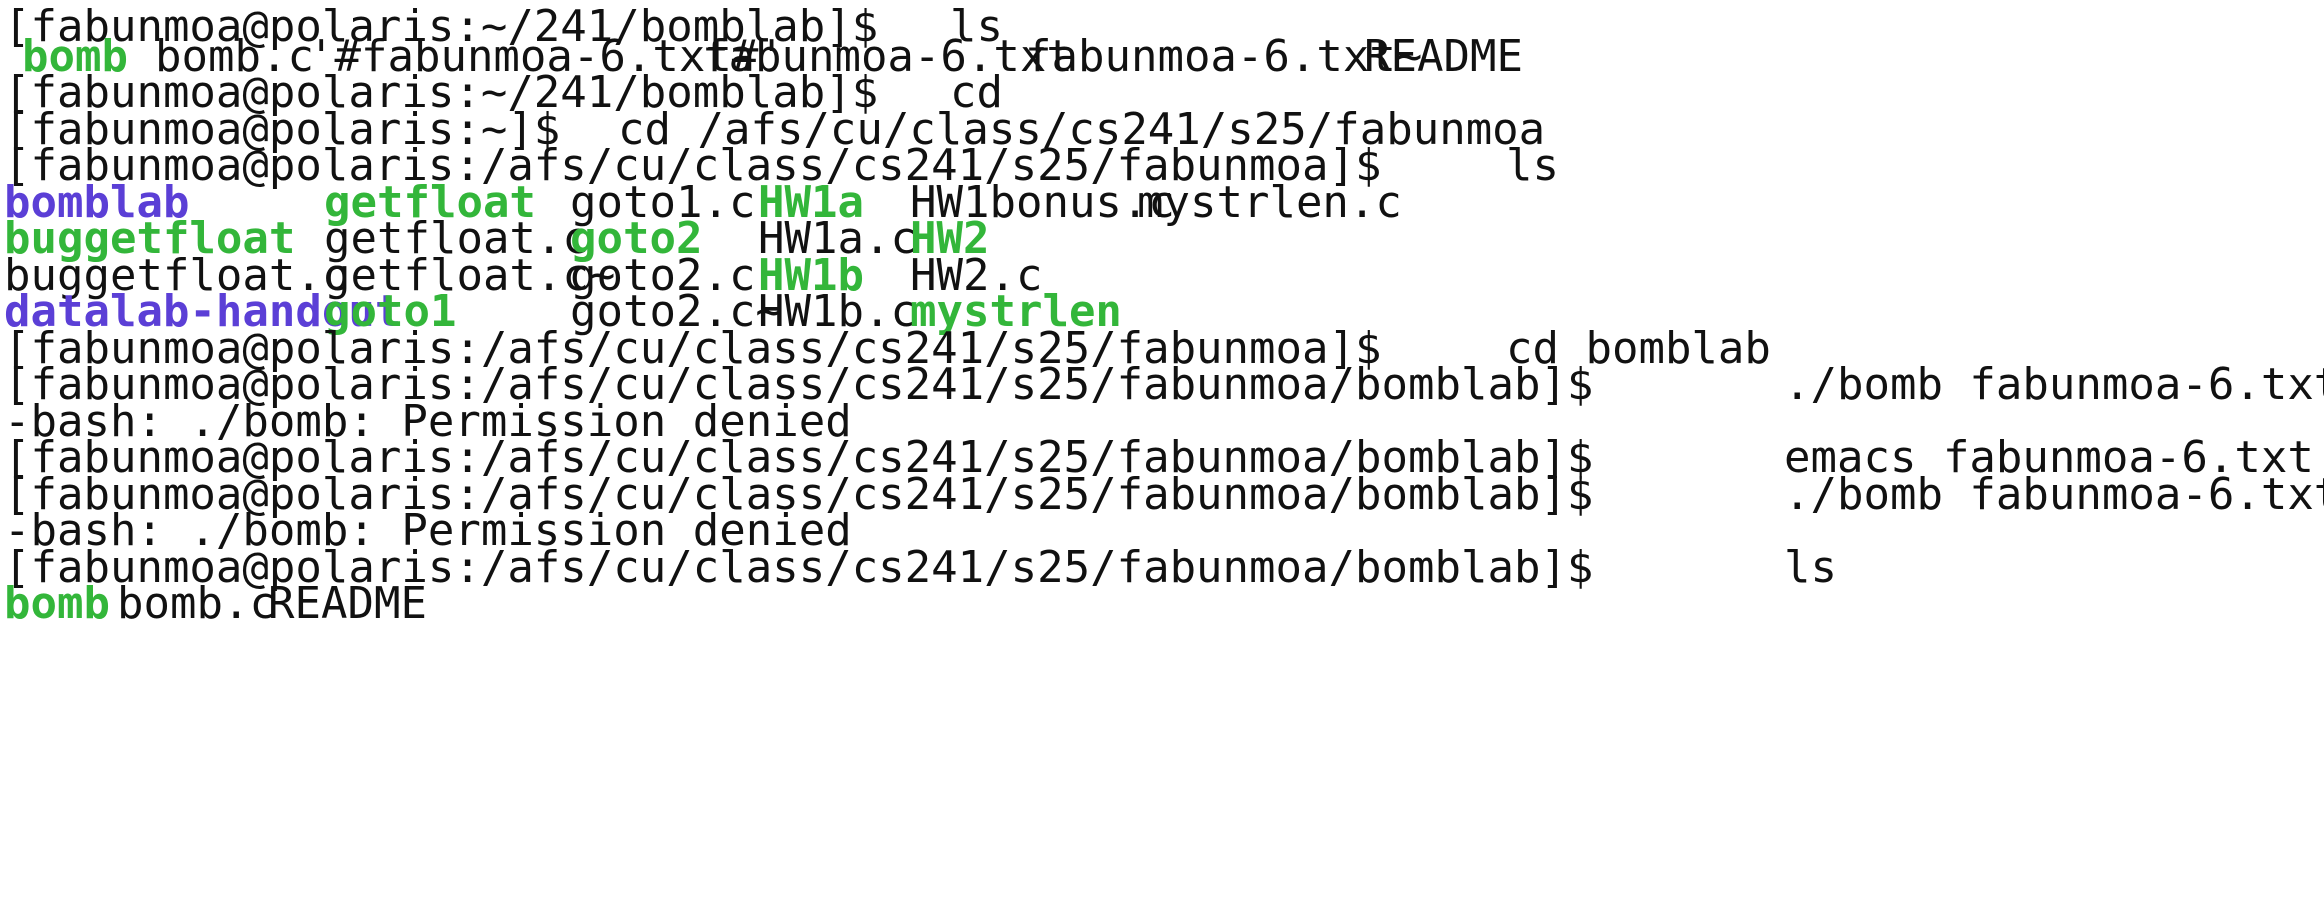 The width and height of the screenshot is (2324, 920). I want to click on file-entry: bomb.c, so click(196, 603).